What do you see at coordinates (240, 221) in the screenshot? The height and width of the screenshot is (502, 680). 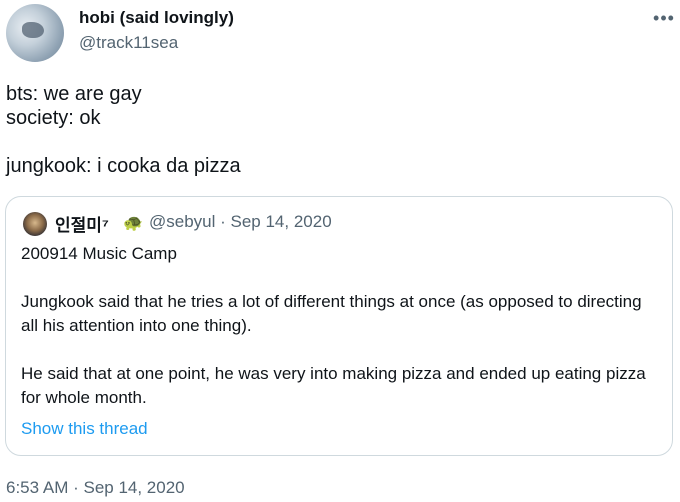 I see `quoted-author-handle-time: @sebyul · Sep 14, 2020` at bounding box center [240, 221].